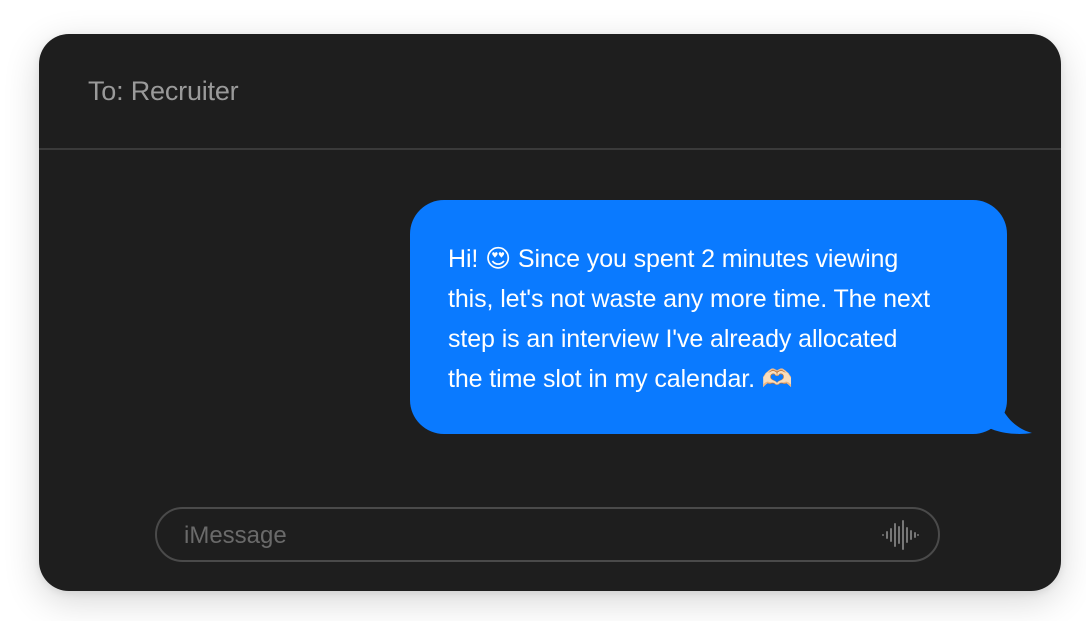 The width and height of the screenshot is (1086, 621). I want to click on to-field: To: Recruiter, so click(163, 91).